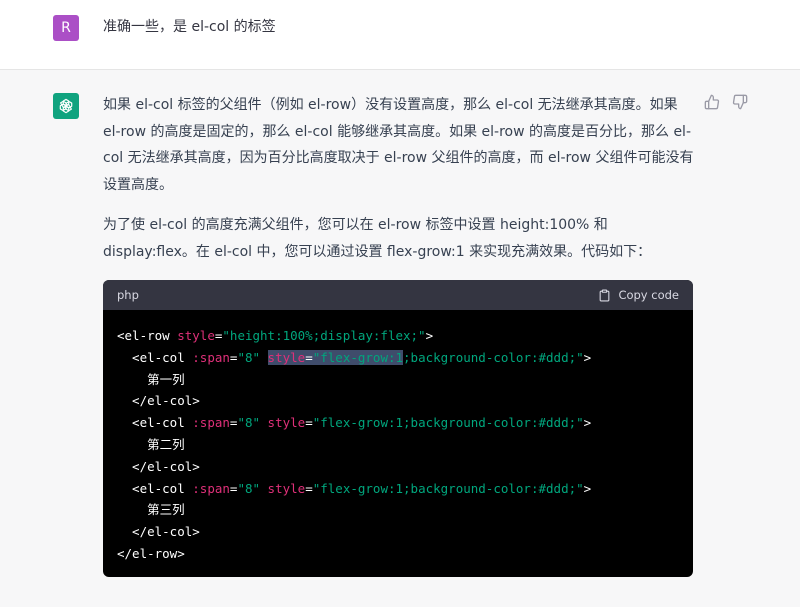  I want to click on assistant-avatar, so click(66, 106).